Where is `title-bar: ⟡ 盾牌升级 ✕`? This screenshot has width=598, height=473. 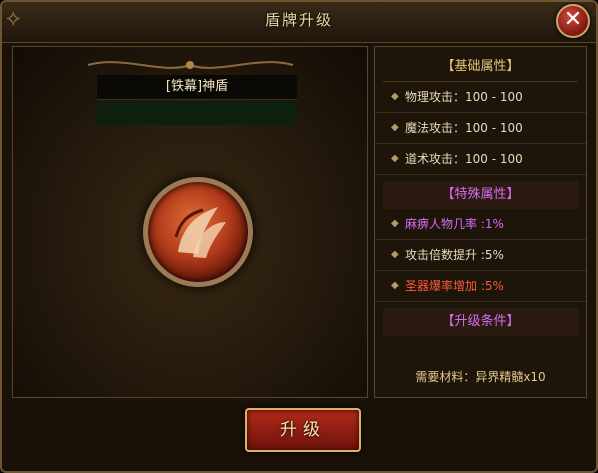 title-bar: ⟡ 盾牌升级 ✕ is located at coordinates (299, 22).